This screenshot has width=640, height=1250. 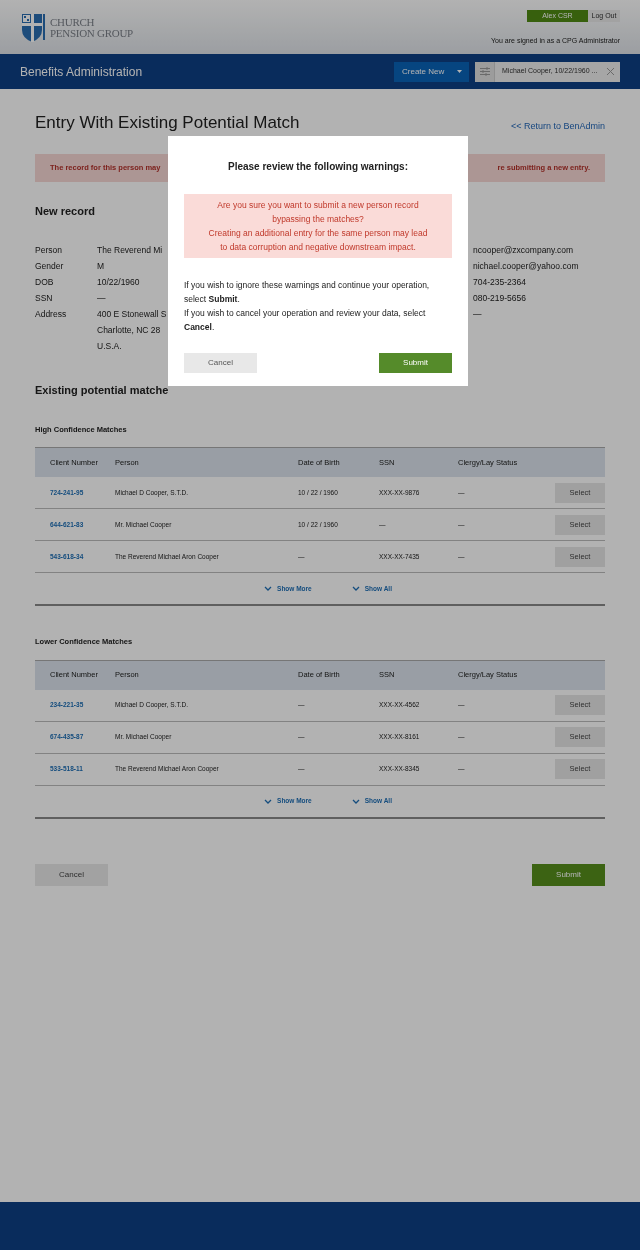 I want to click on field-value: nichael.cooper@yahoo.com, so click(x=526, y=266).